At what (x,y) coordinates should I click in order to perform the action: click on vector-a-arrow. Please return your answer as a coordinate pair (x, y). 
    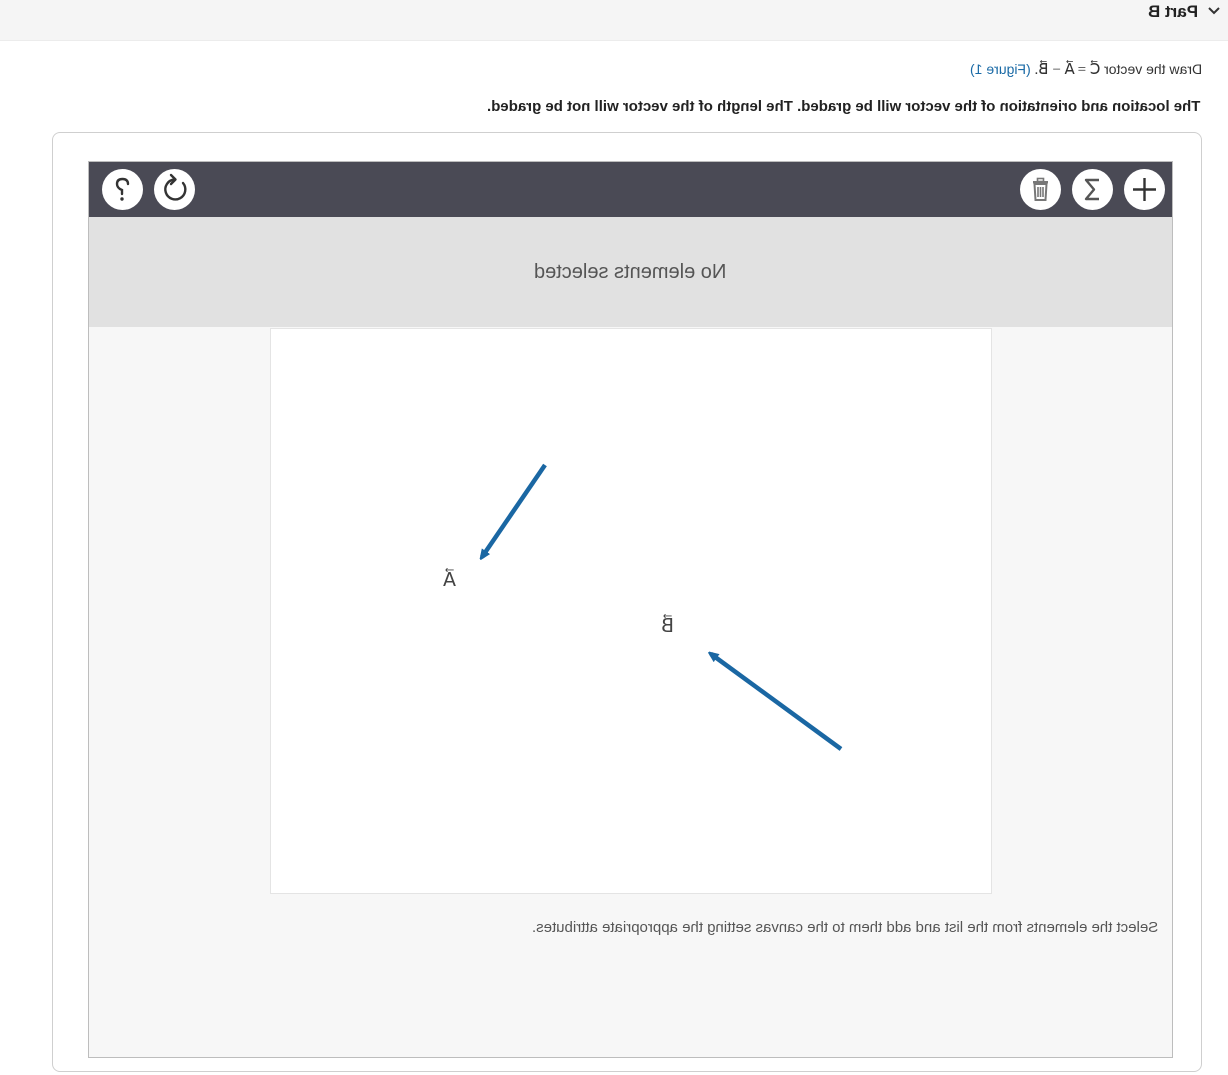
    Looking at the image, I should click on (514, 510).